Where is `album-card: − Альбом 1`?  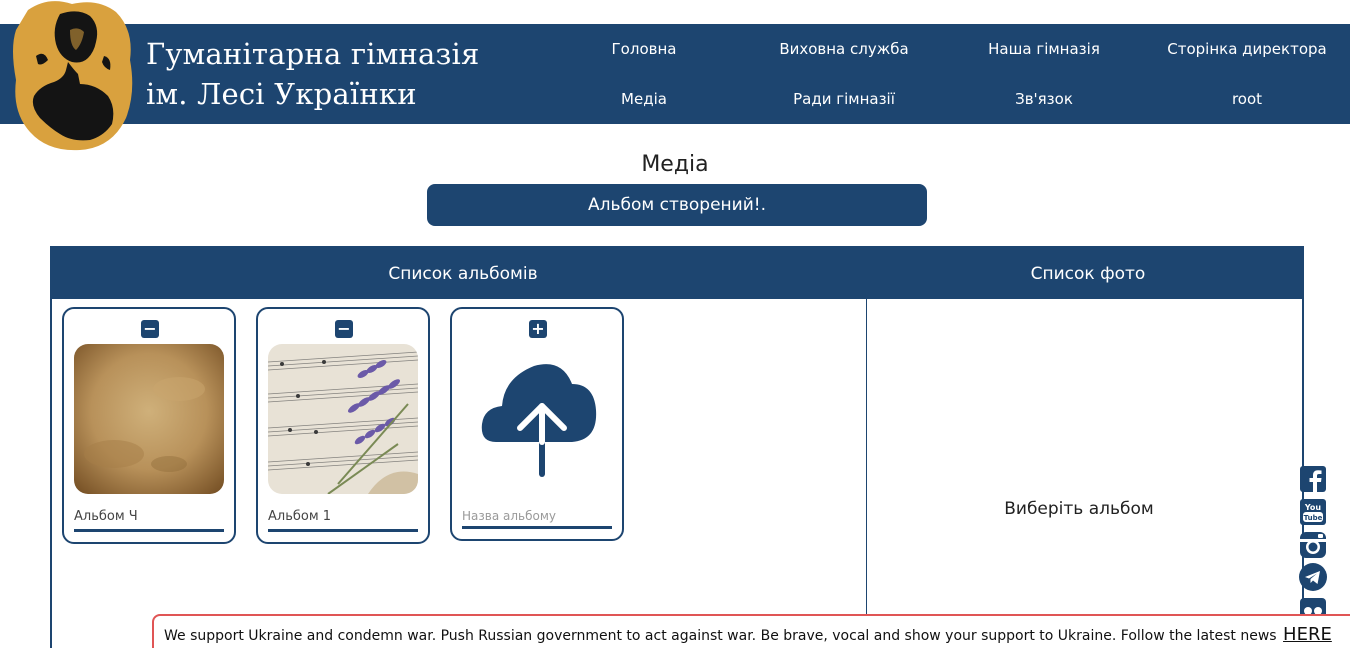
album-card: − Альбом 1 is located at coordinates (343, 425).